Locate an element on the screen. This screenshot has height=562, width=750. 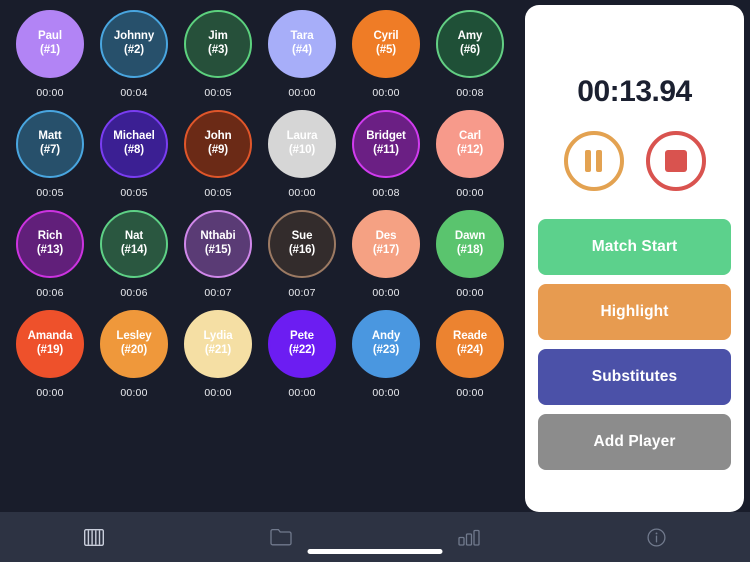
player-bubble: Michael (#8) is located at coordinates (134, 144).